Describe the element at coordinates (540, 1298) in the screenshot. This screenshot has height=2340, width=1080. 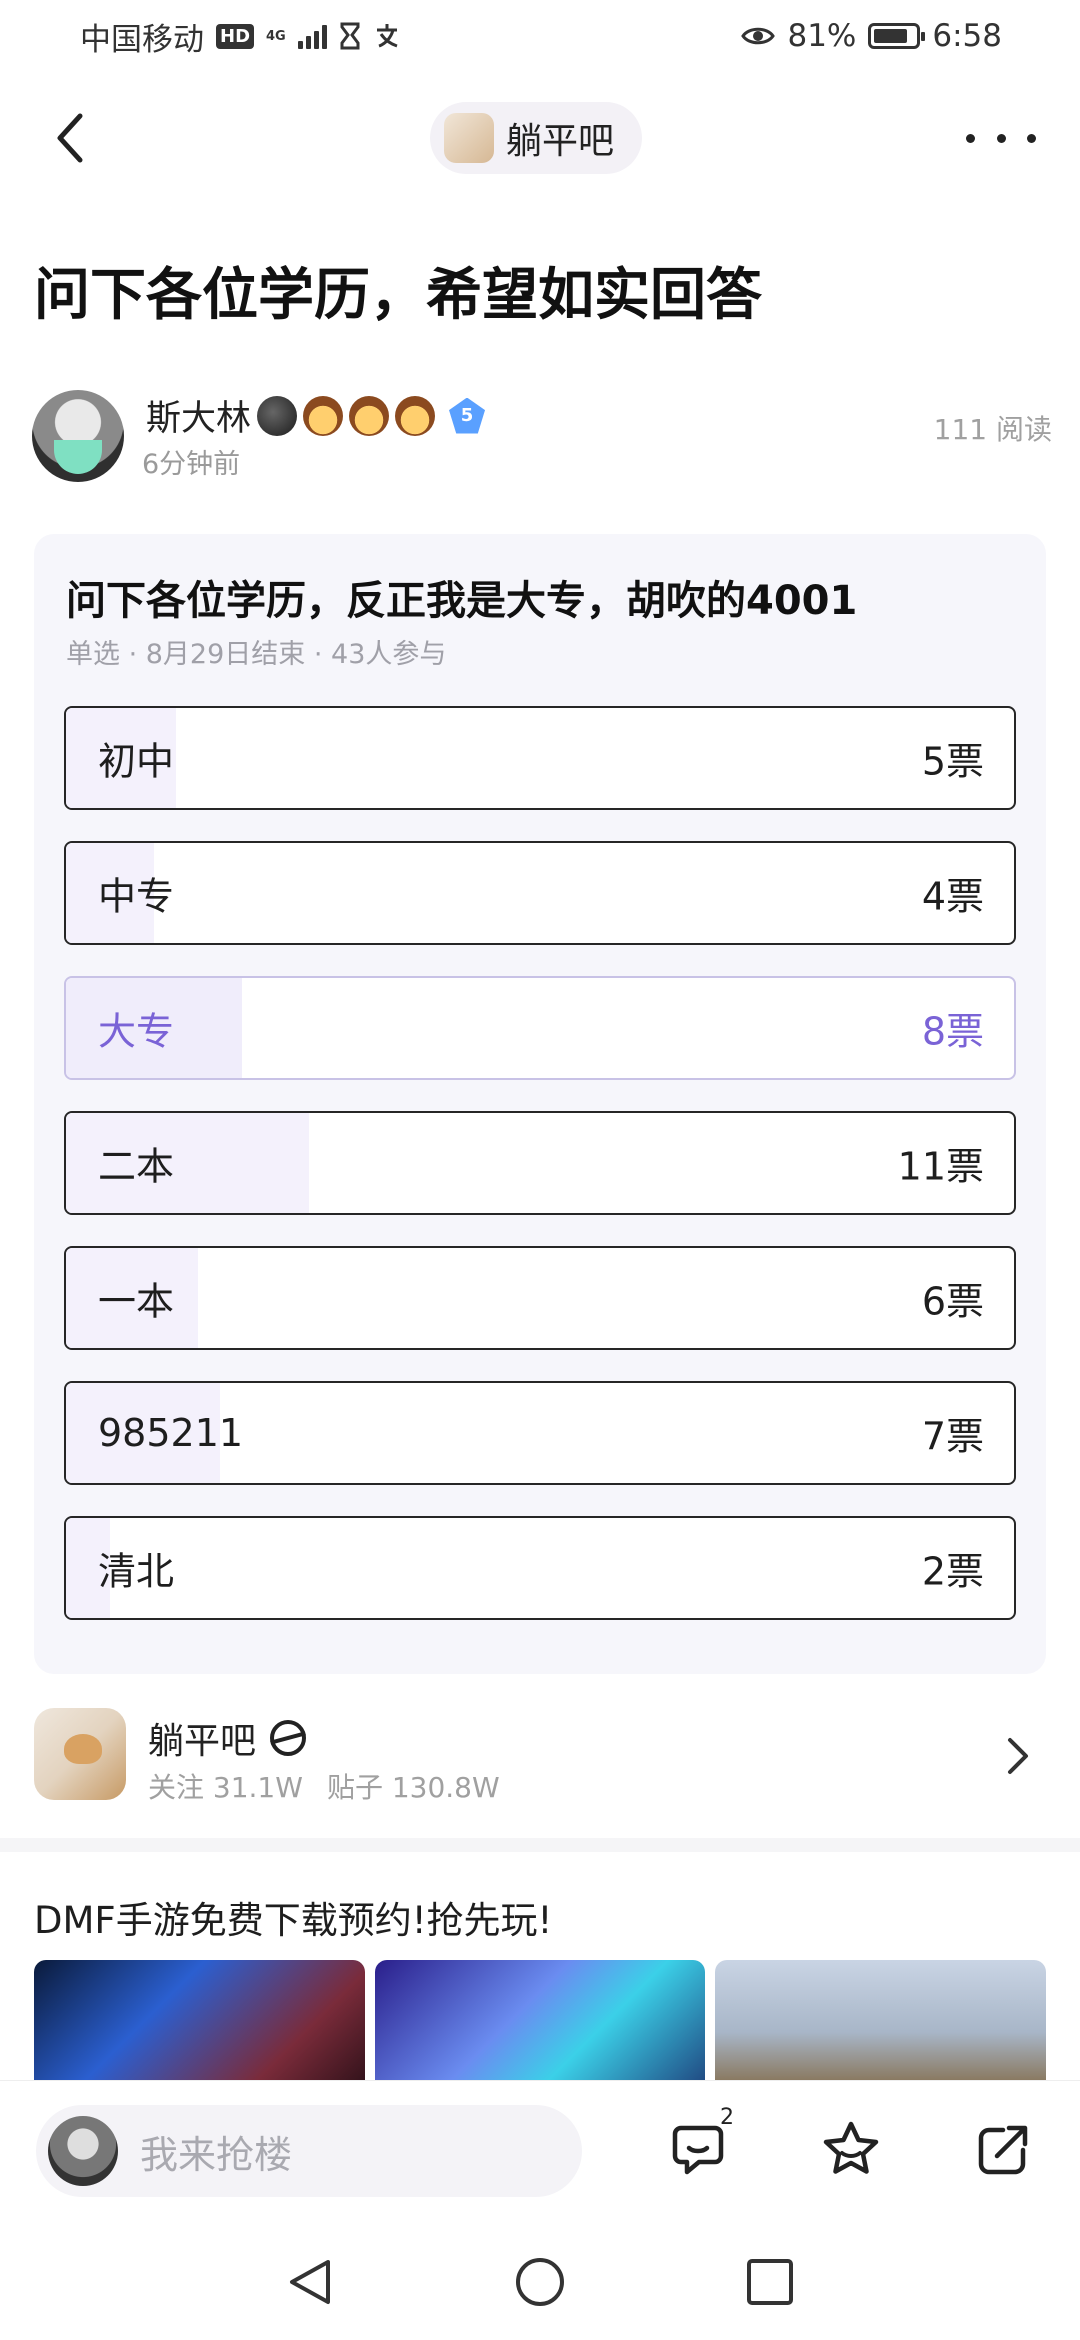
I see `poll-option: 一本 6票` at that location.